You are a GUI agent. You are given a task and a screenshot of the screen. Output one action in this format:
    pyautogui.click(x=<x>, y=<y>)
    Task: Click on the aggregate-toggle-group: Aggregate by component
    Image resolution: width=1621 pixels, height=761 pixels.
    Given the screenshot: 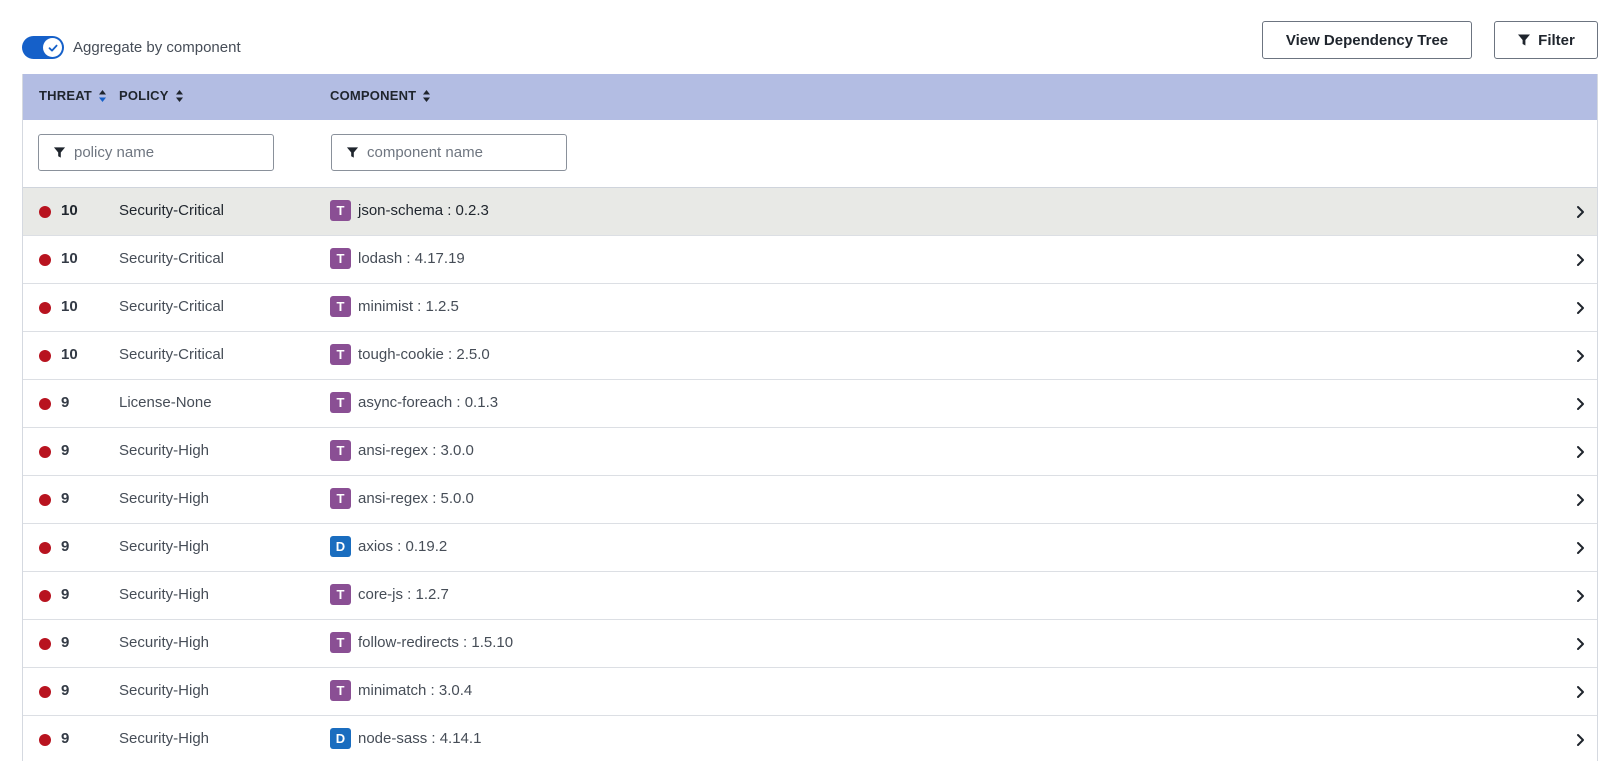 What is the action you would take?
    pyautogui.click(x=131, y=47)
    